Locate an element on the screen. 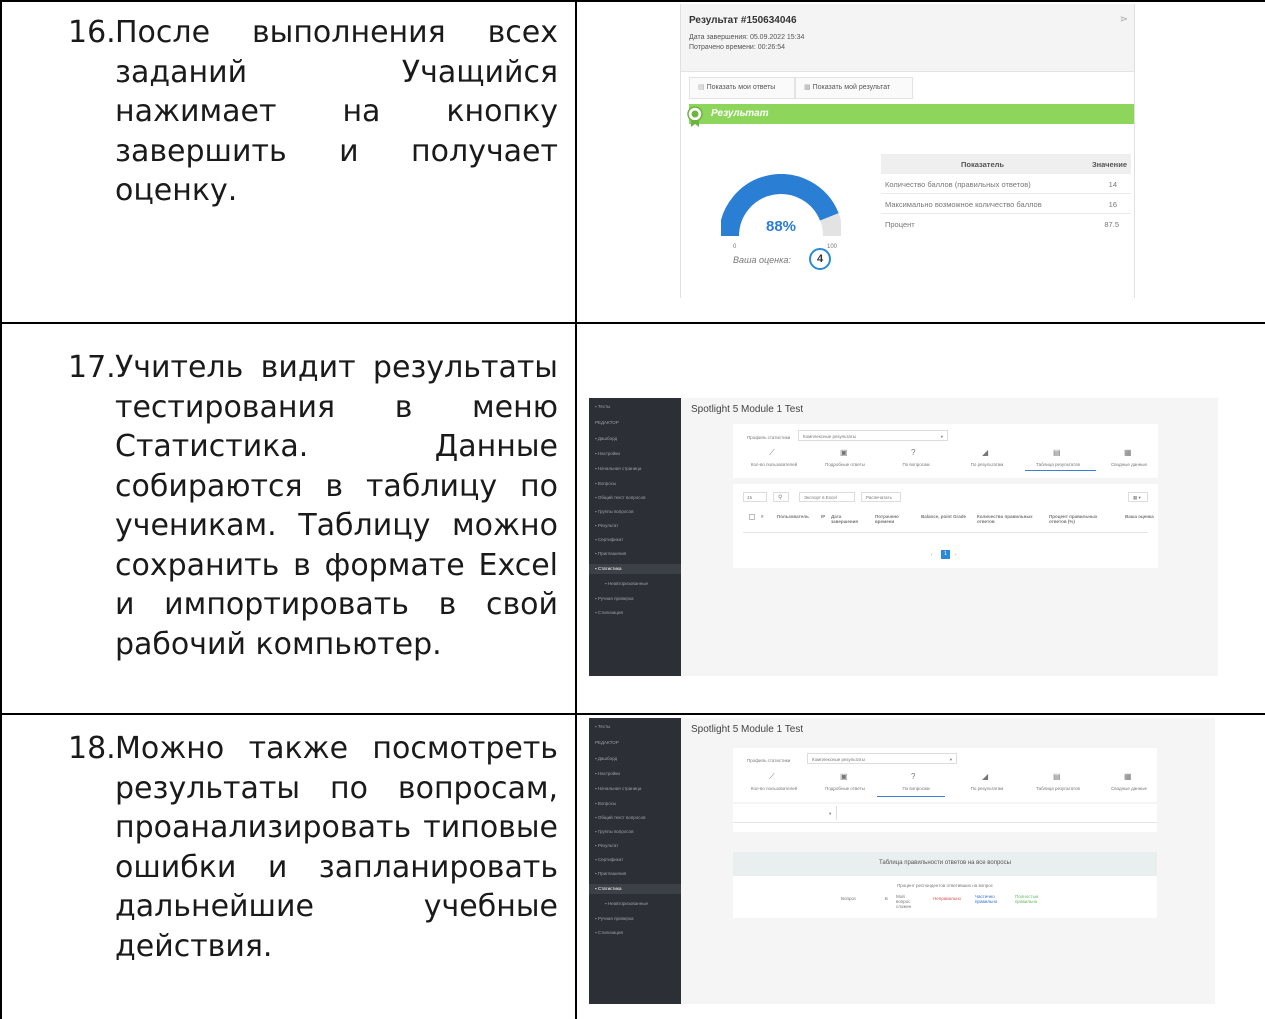  share-icon: ⋗ is located at coordinates (1124, 19).